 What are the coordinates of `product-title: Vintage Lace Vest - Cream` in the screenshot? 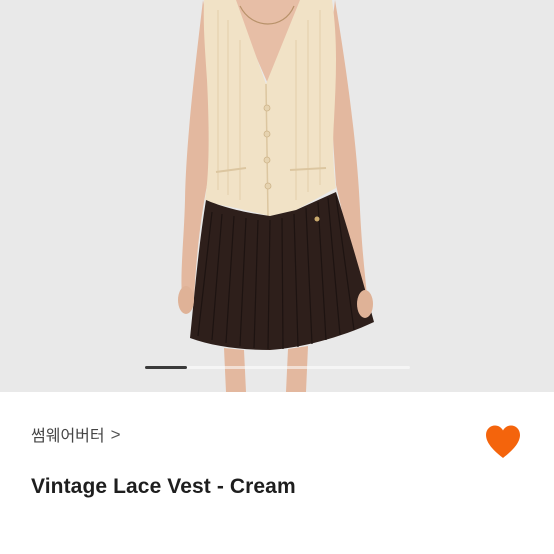 It's located at (163, 486).